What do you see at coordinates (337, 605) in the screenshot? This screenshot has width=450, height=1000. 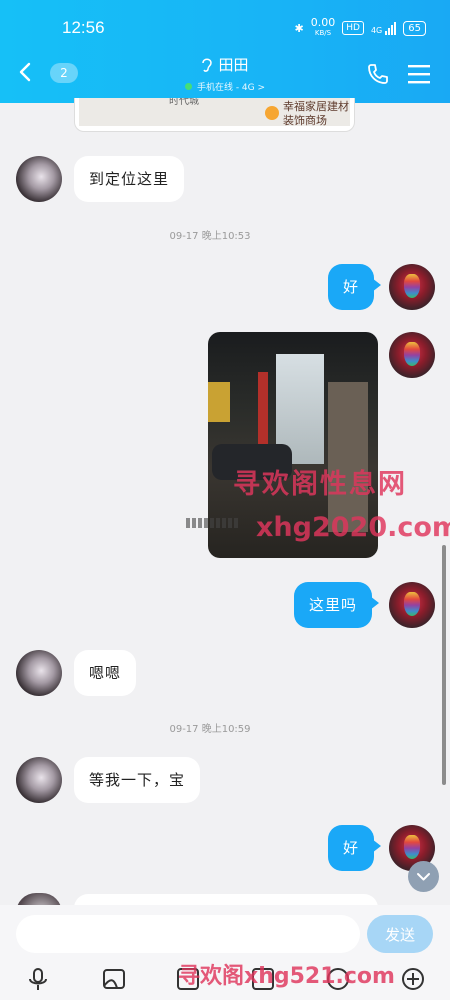 I see `message-bubble-outgoing: 这里吗` at bounding box center [337, 605].